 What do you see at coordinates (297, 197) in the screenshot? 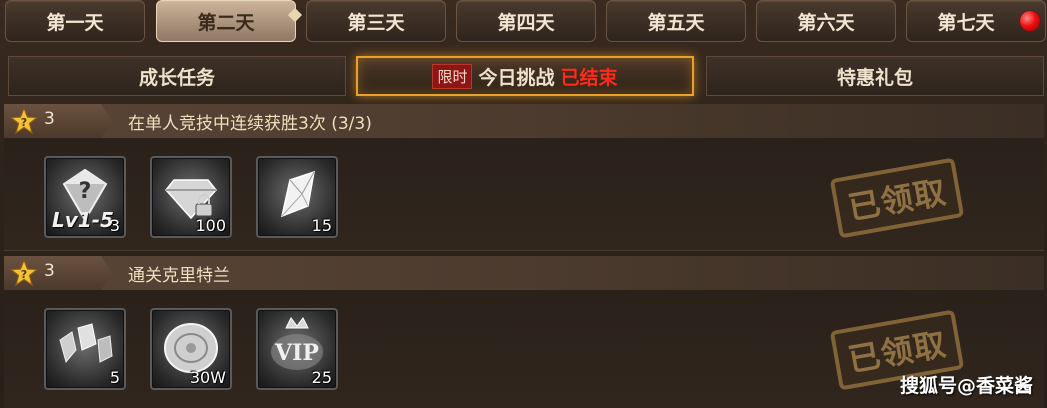
I see `reward-item: 15` at bounding box center [297, 197].